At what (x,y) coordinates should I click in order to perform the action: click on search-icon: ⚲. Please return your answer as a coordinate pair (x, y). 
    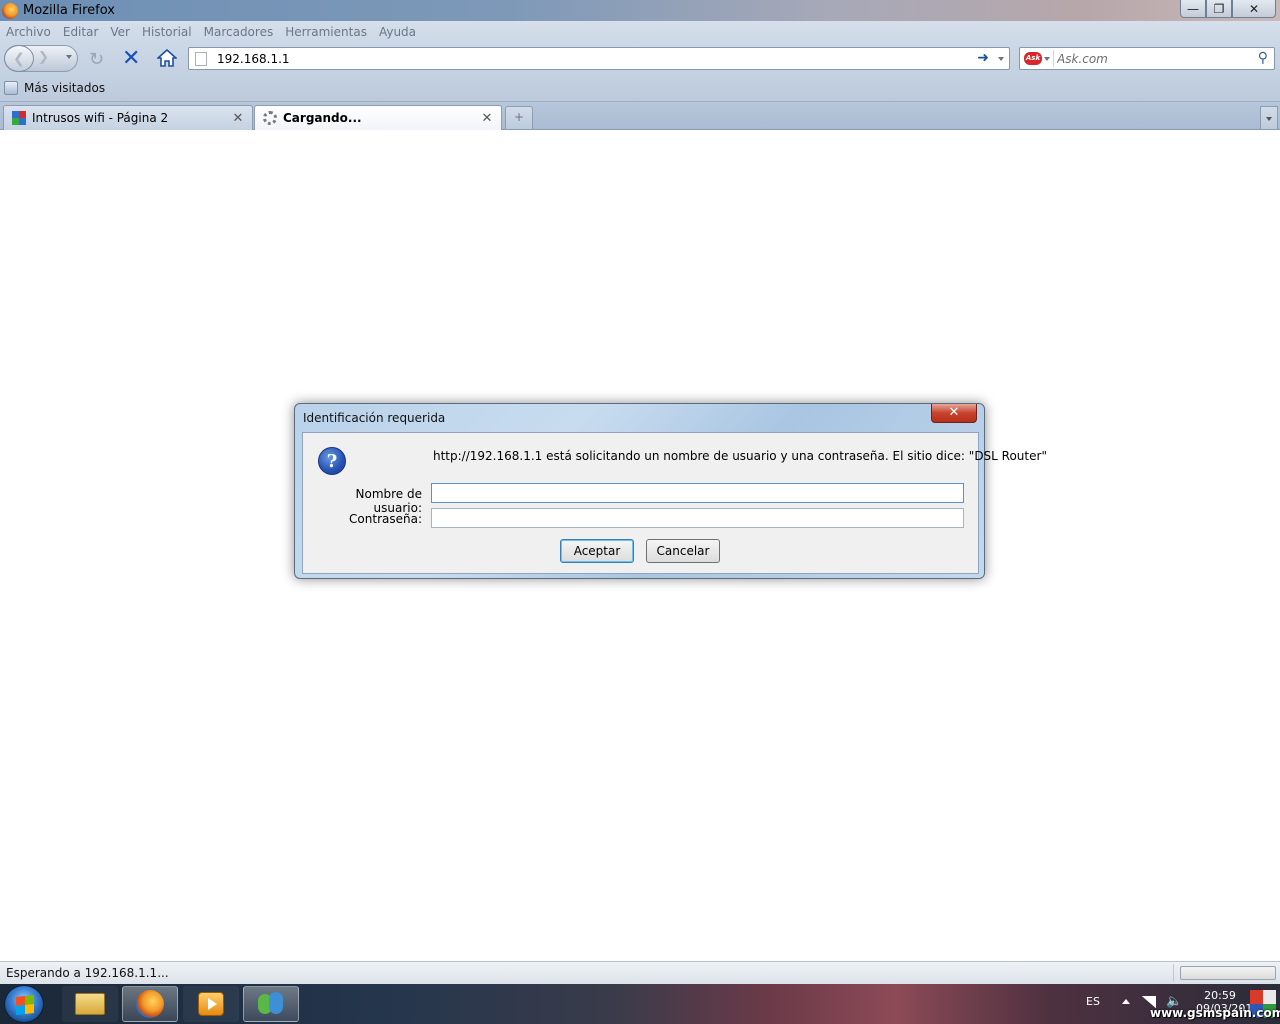
    Looking at the image, I should click on (1263, 58).